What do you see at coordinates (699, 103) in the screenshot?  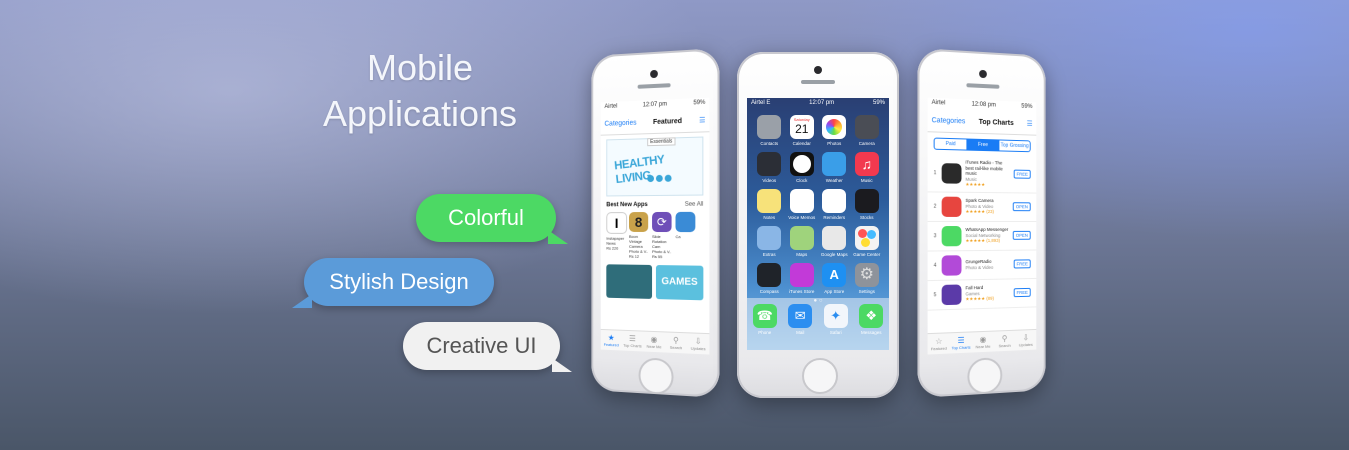 I see `status-battery: 59%` at bounding box center [699, 103].